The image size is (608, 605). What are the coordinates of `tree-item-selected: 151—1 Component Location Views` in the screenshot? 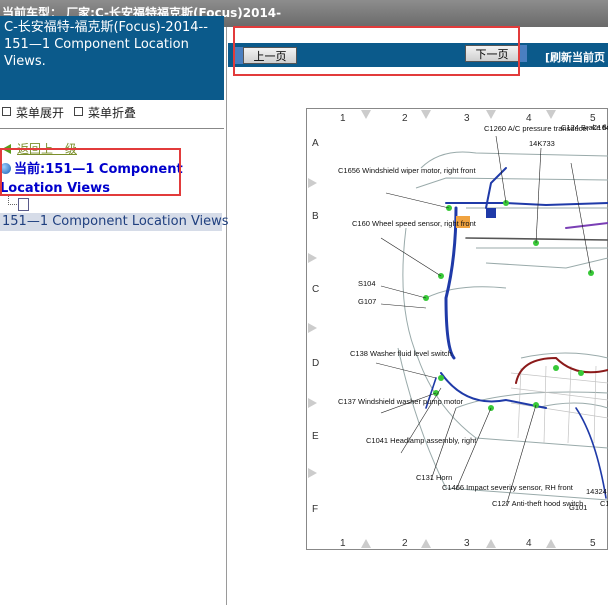 It's located at (114, 222).